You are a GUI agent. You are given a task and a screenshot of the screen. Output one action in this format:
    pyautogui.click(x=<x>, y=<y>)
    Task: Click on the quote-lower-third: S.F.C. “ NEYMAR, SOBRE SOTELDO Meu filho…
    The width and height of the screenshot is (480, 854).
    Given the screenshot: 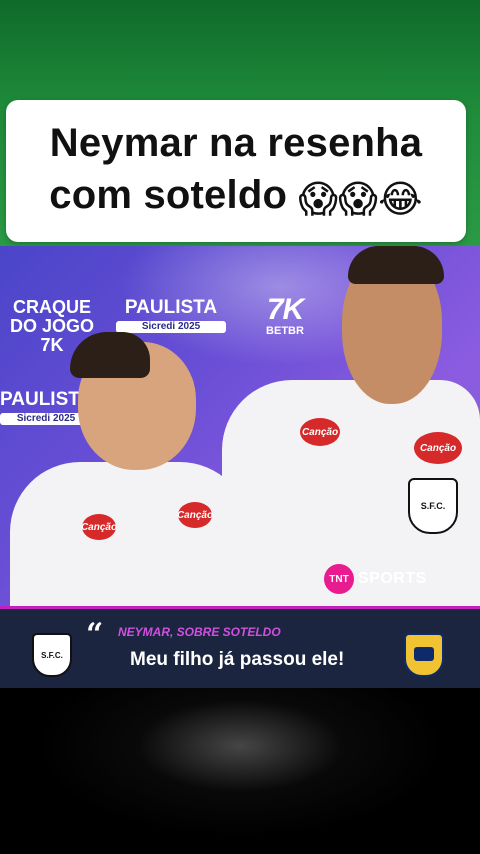 What is the action you would take?
    pyautogui.click(x=240, y=647)
    